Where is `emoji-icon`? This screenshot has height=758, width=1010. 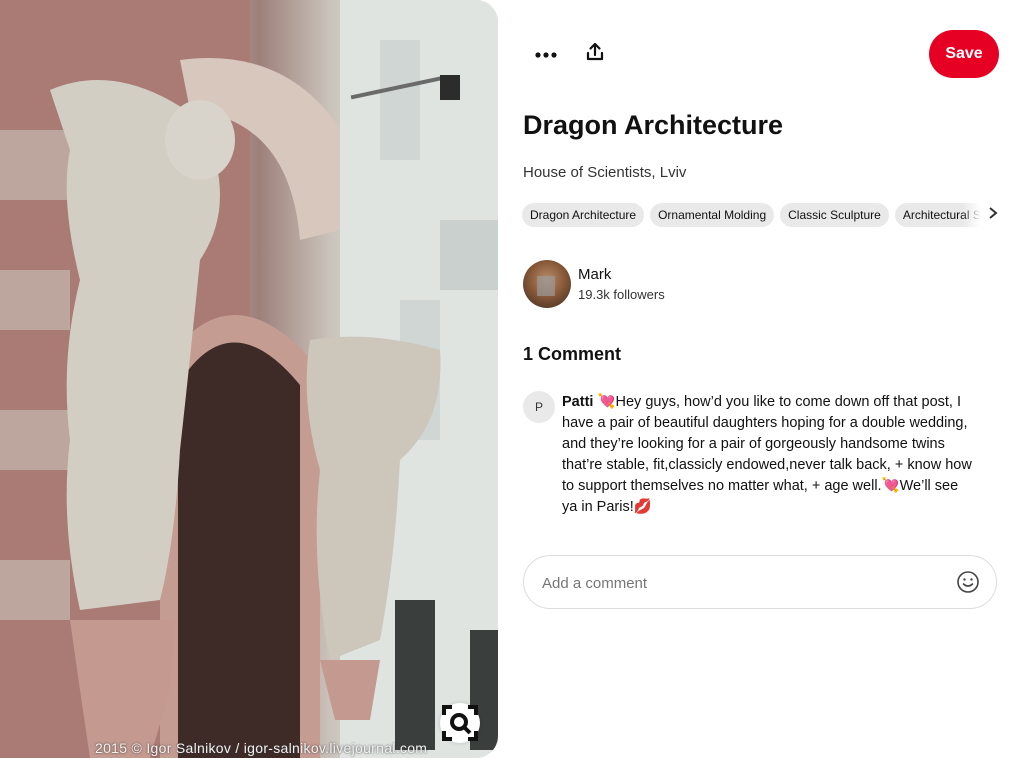
emoji-icon is located at coordinates (968, 582).